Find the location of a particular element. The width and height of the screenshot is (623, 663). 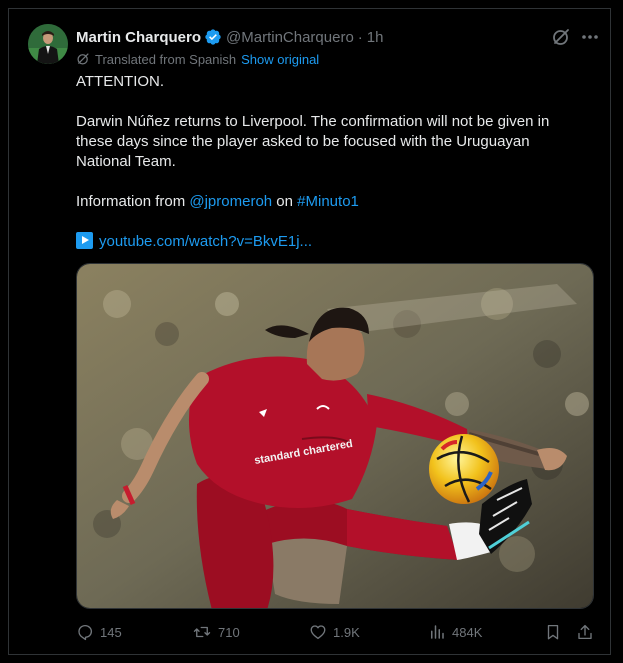

tweet-time: 1h is located at coordinates (375, 37).